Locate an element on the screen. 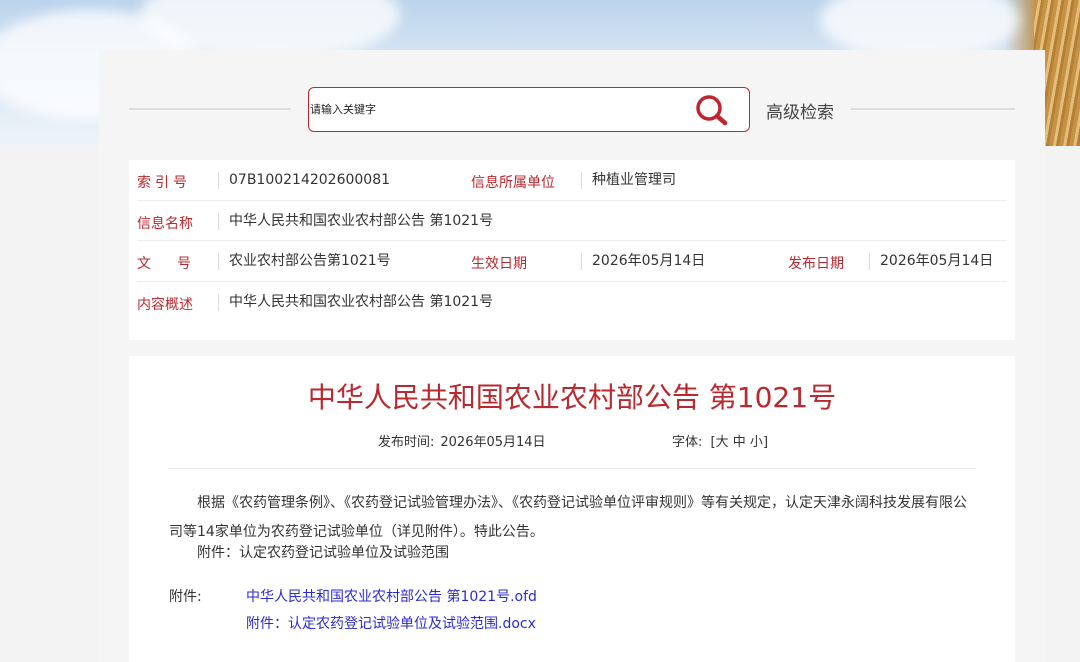 The width and height of the screenshot is (1080, 662). search-input is located at coordinates (500, 109).